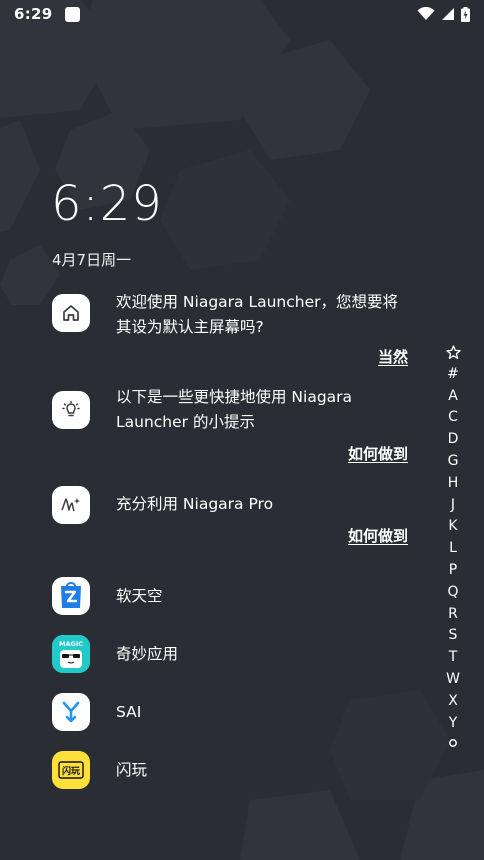 Image resolution: width=484 pixels, height=860 pixels. Describe the element at coordinates (453, 527) in the screenshot. I see `alphabet-letter: K` at that location.